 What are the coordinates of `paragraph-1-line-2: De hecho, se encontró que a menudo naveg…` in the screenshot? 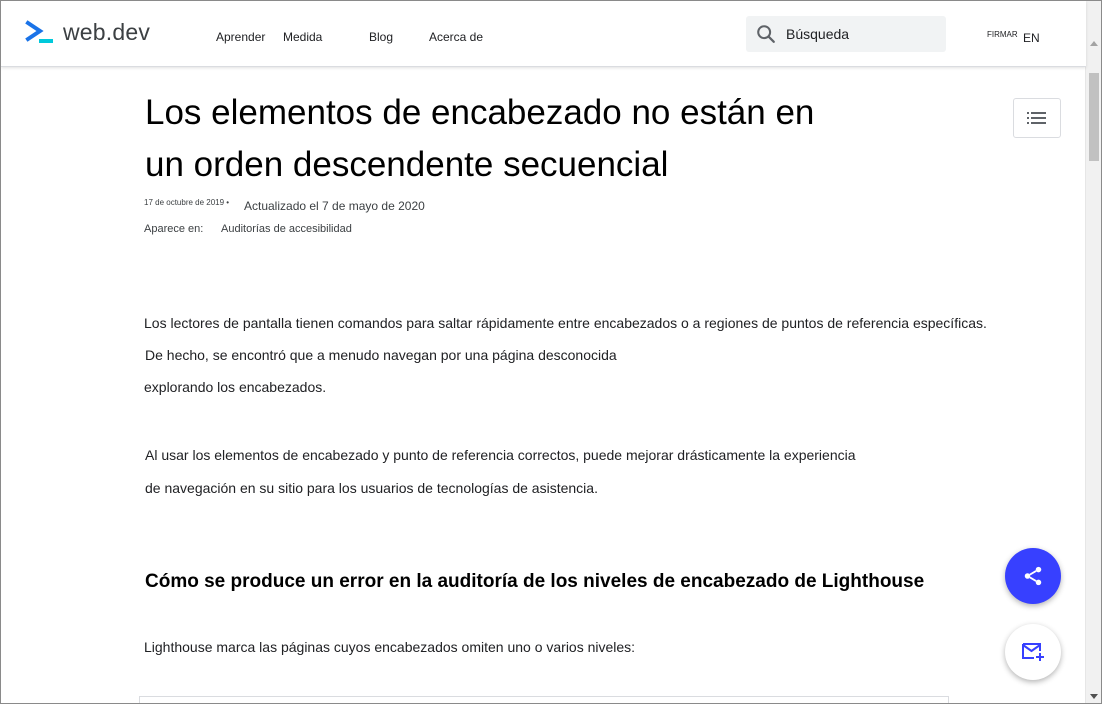 It's located at (381, 355).